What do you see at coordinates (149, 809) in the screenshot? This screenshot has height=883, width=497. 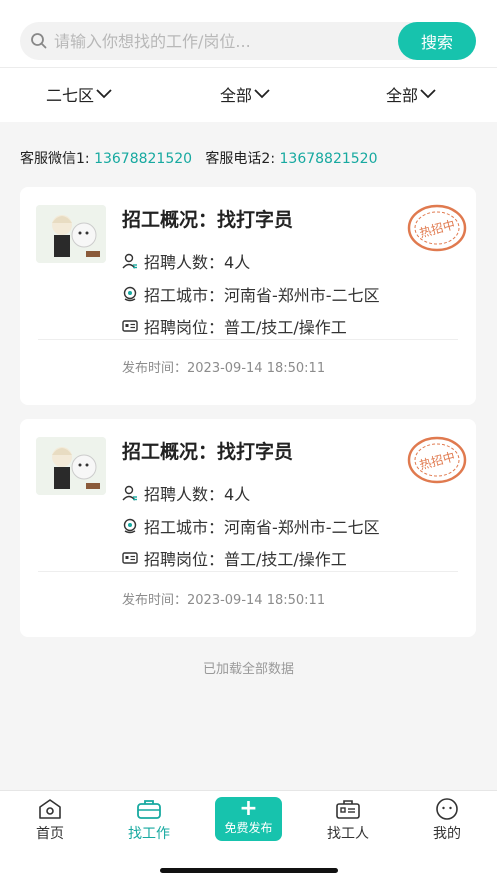 I see `briefcase-icon` at bounding box center [149, 809].